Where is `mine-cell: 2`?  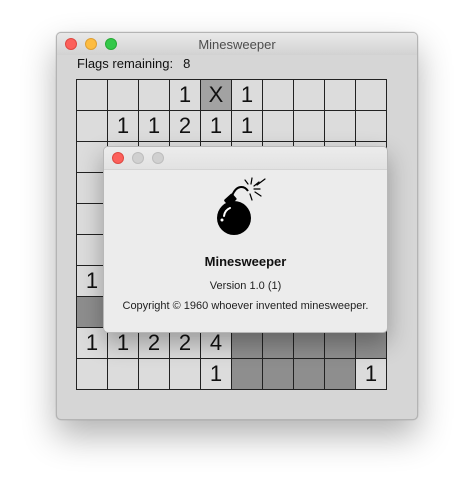 mine-cell: 2 is located at coordinates (185, 126).